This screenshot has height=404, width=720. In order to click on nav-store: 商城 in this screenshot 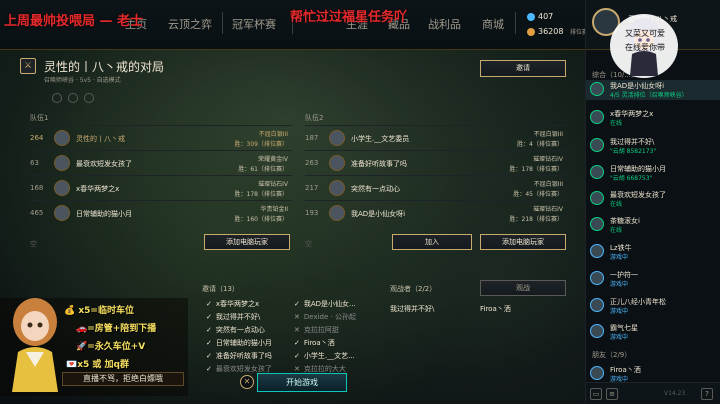, I will do `click(493, 24)`.